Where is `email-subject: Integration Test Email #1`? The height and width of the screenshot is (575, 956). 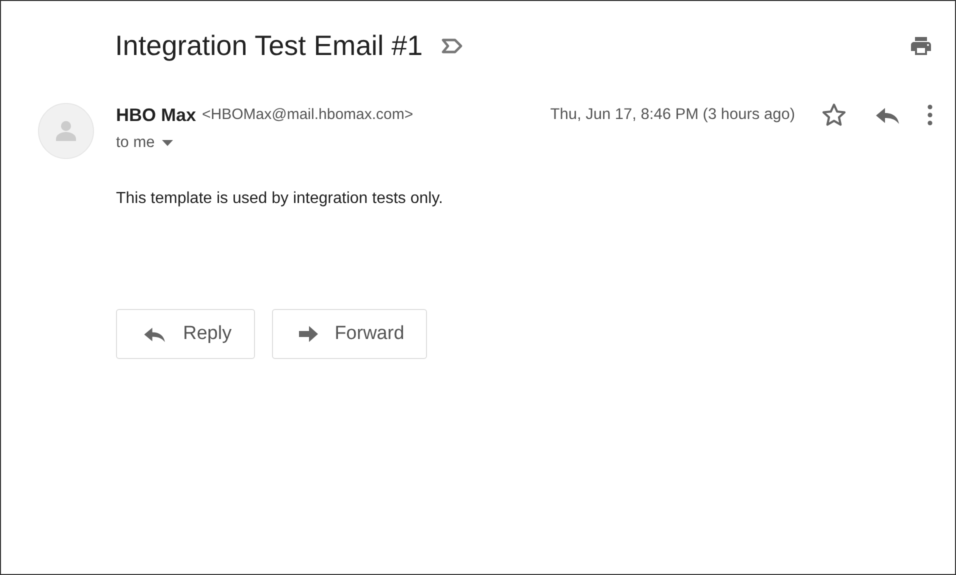
email-subject: Integration Test Email #1 is located at coordinates (269, 46).